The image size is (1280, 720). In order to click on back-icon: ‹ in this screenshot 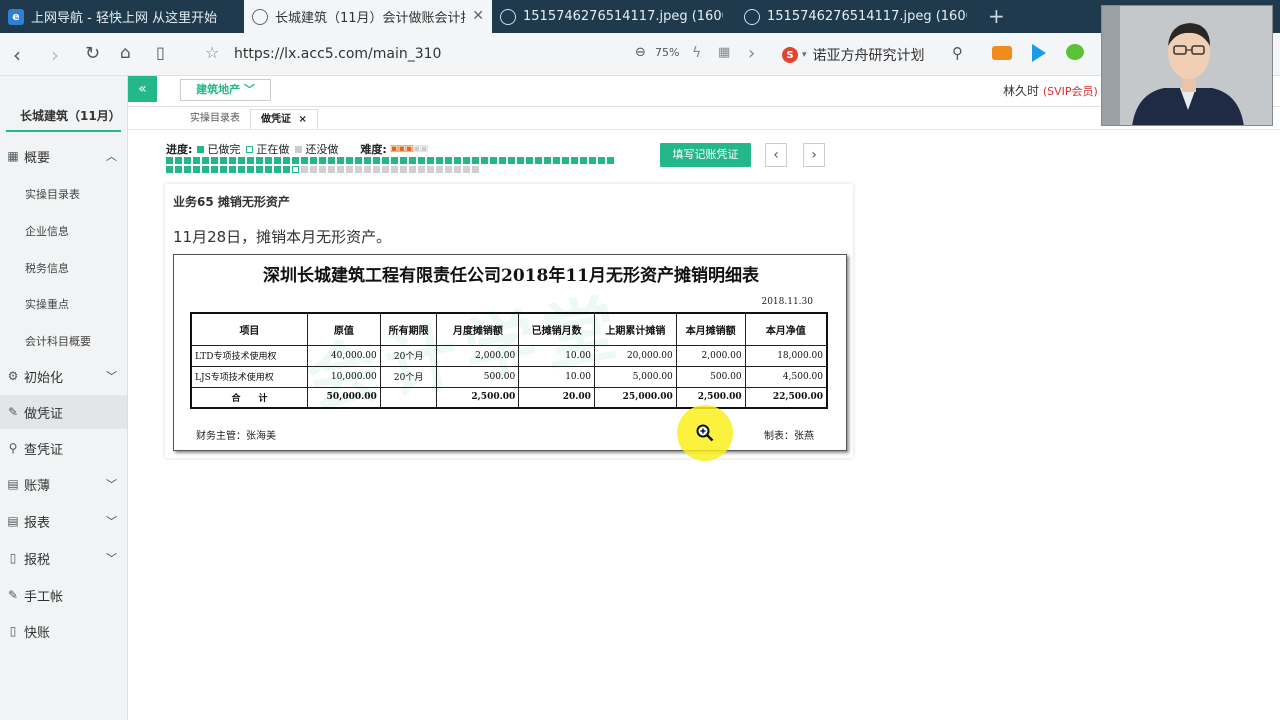, I will do `click(17, 55)`.